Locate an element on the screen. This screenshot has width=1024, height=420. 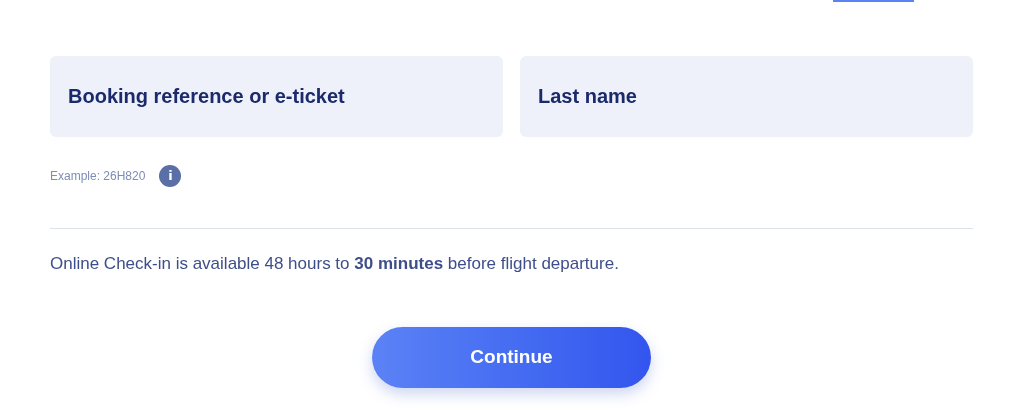
continue-button: Continue is located at coordinates (511, 357).